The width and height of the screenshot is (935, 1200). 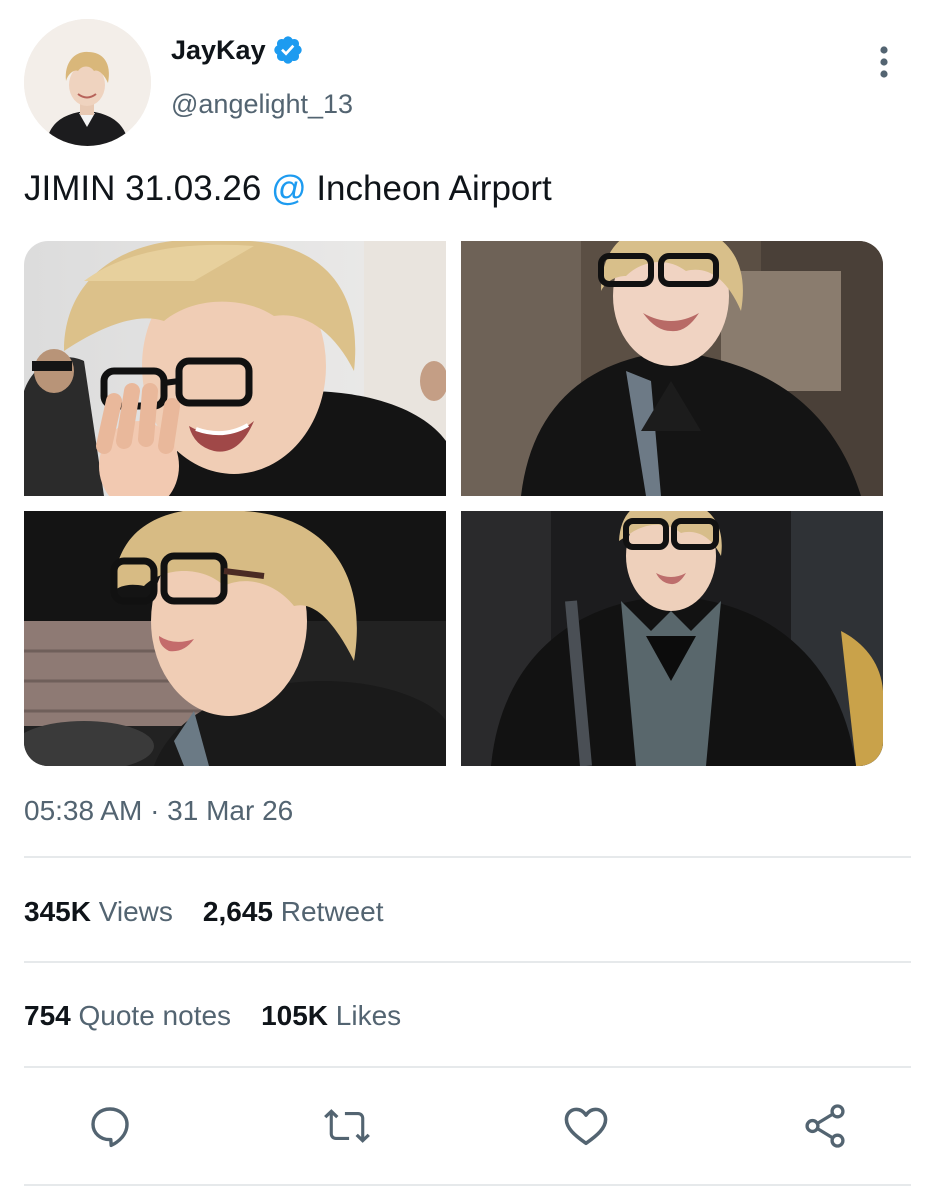 I want to click on more-options-button, so click(x=884, y=62).